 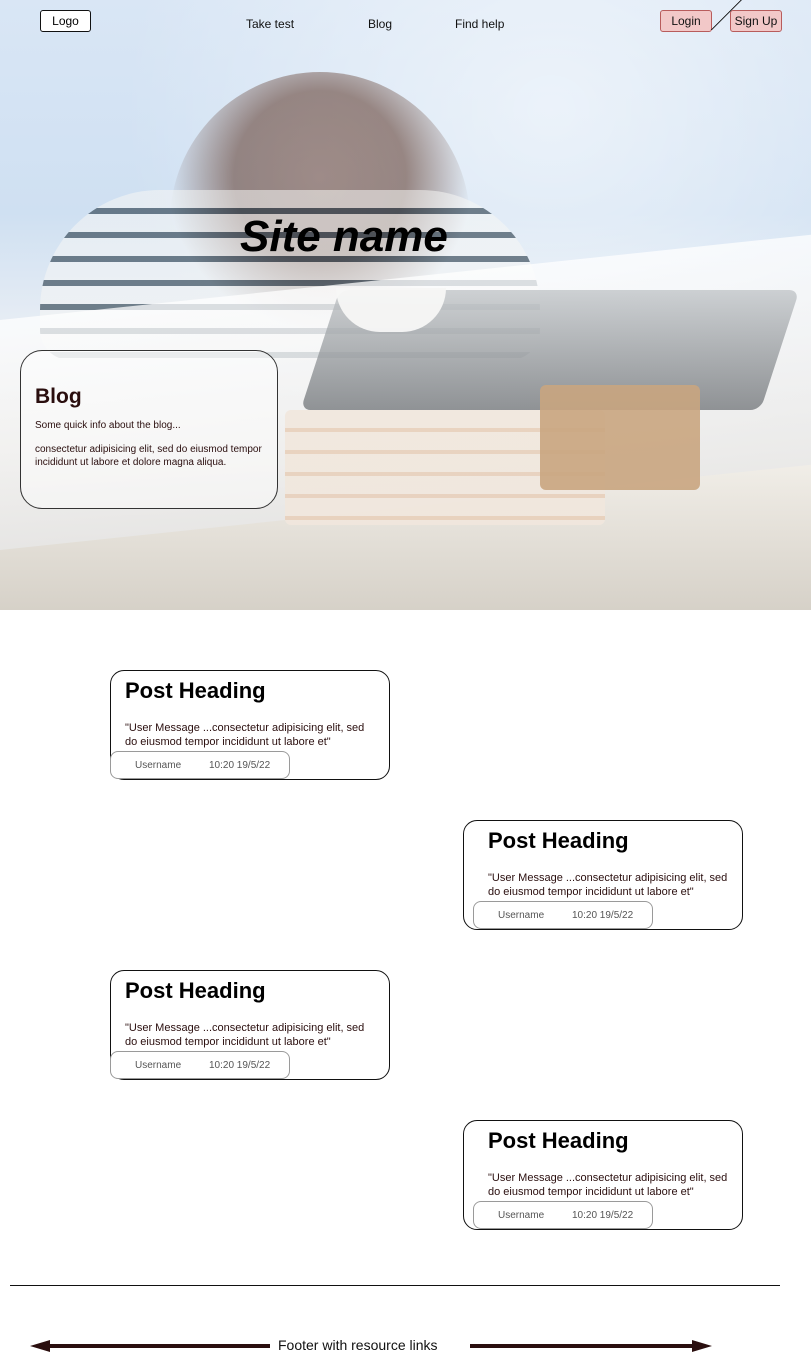 I want to click on signup-button: Sign Up, so click(x=756, y=21).